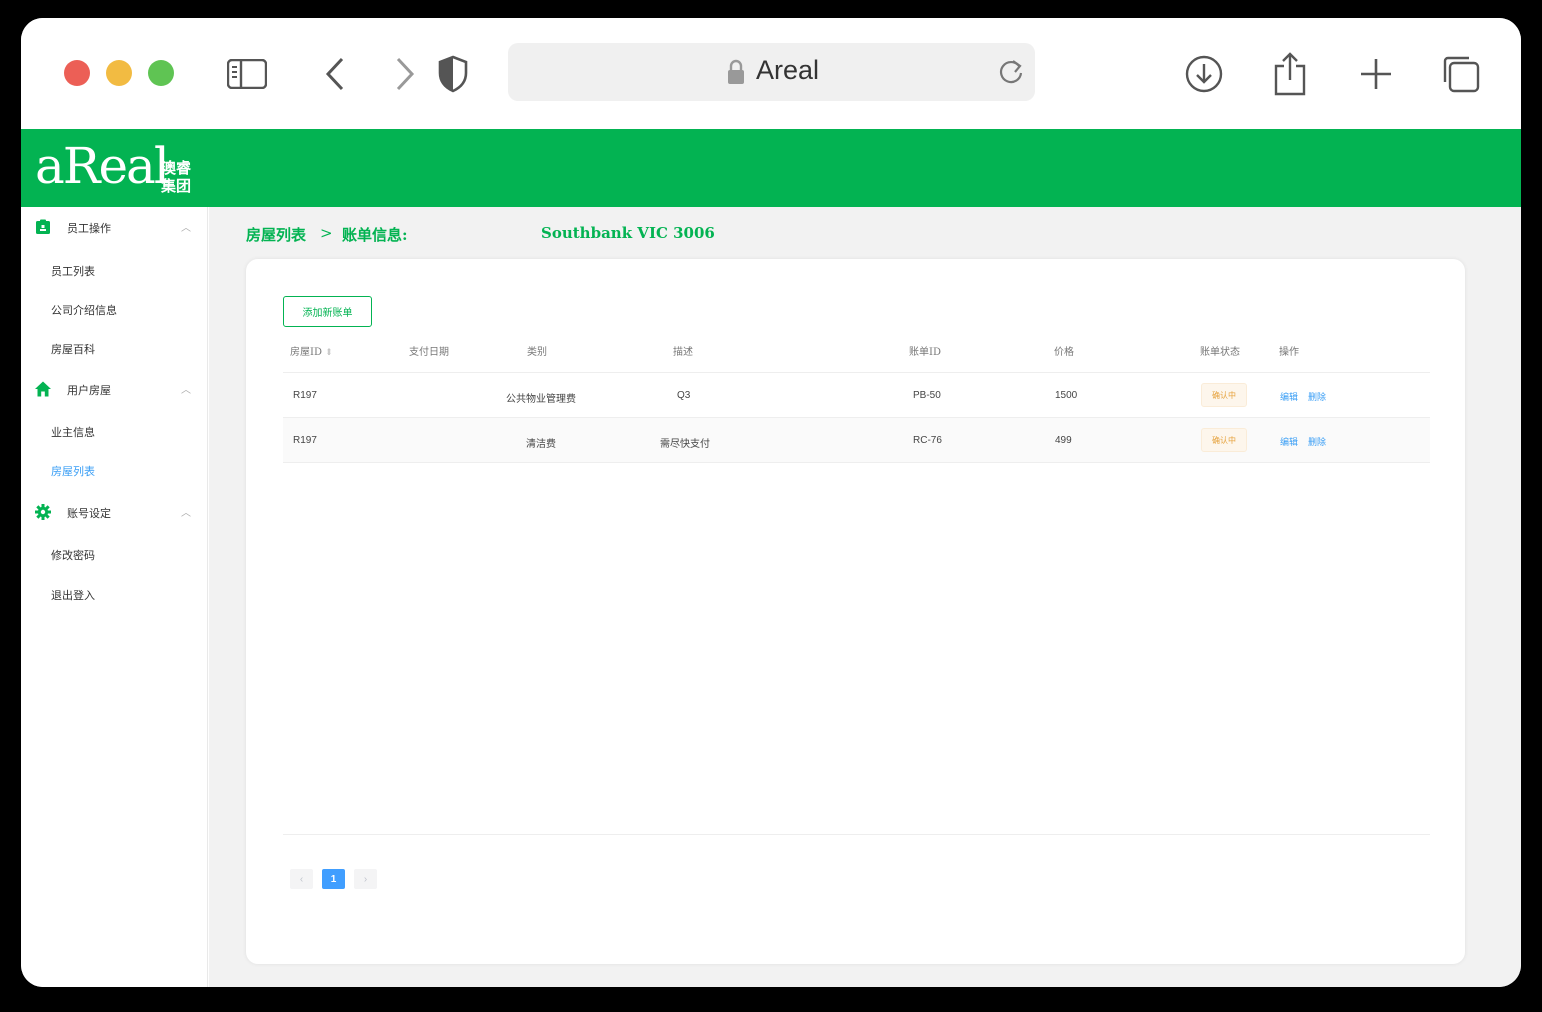 This screenshot has height=1012, width=1542. What do you see at coordinates (365, 879) in the screenshot?
I see `pagination-next-button: ›` at bounding box center [365, 879].